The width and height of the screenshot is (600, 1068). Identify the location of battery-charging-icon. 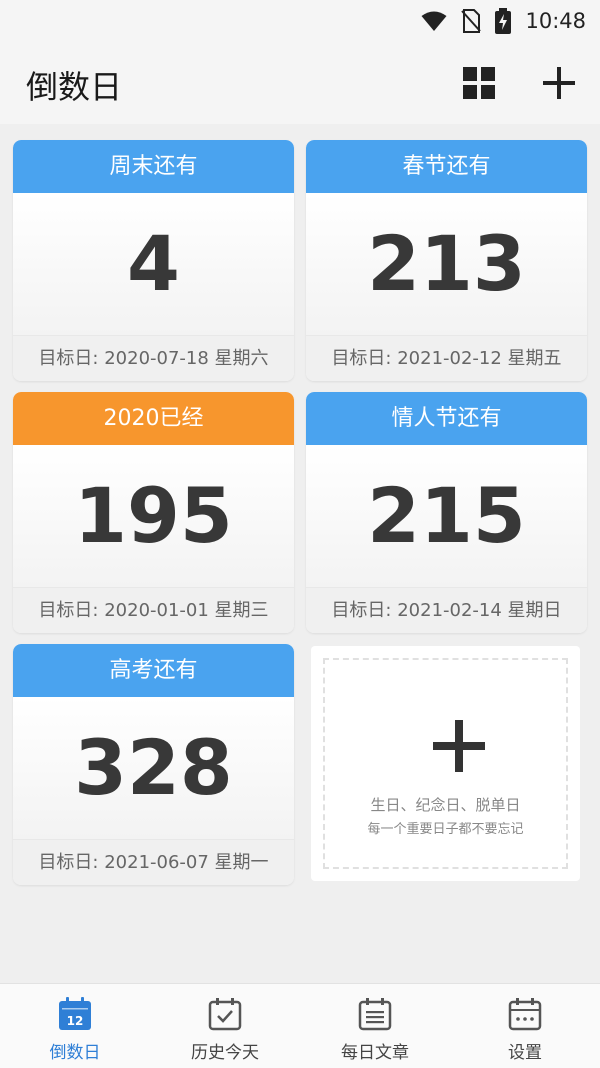
(503, 21).